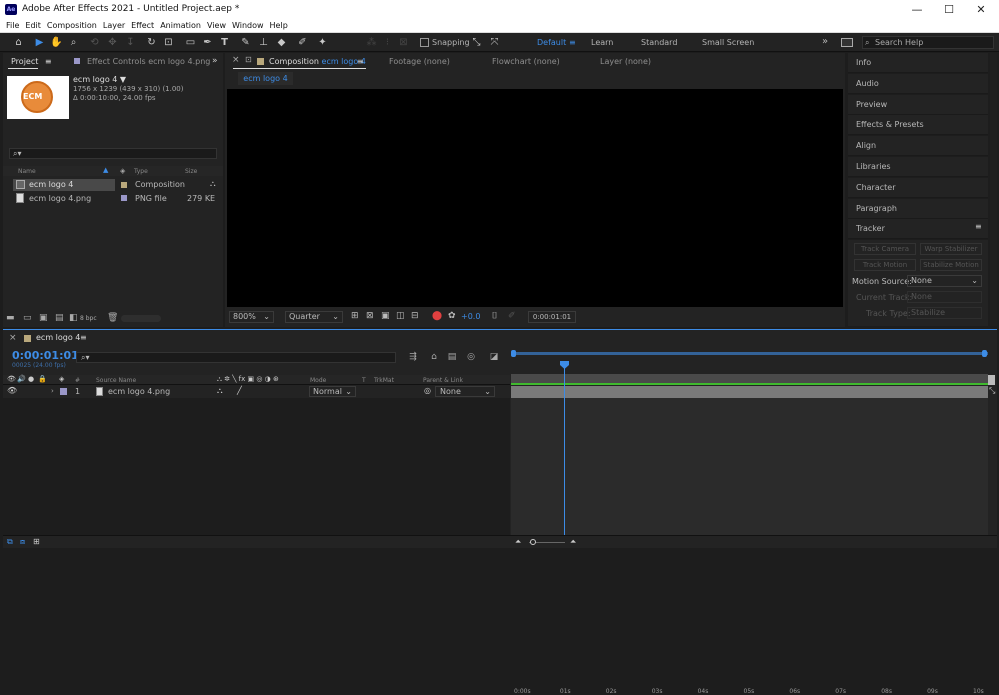  I want to click on snap-options-icon: ⤡, so click(476, 42).